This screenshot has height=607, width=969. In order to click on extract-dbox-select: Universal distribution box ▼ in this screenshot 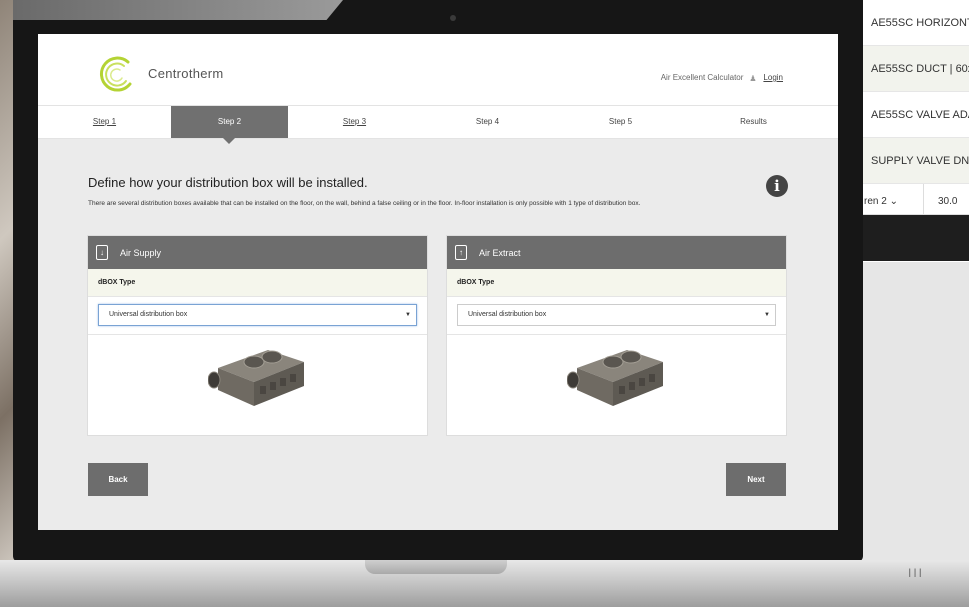, I will do `click(616, 315)`.